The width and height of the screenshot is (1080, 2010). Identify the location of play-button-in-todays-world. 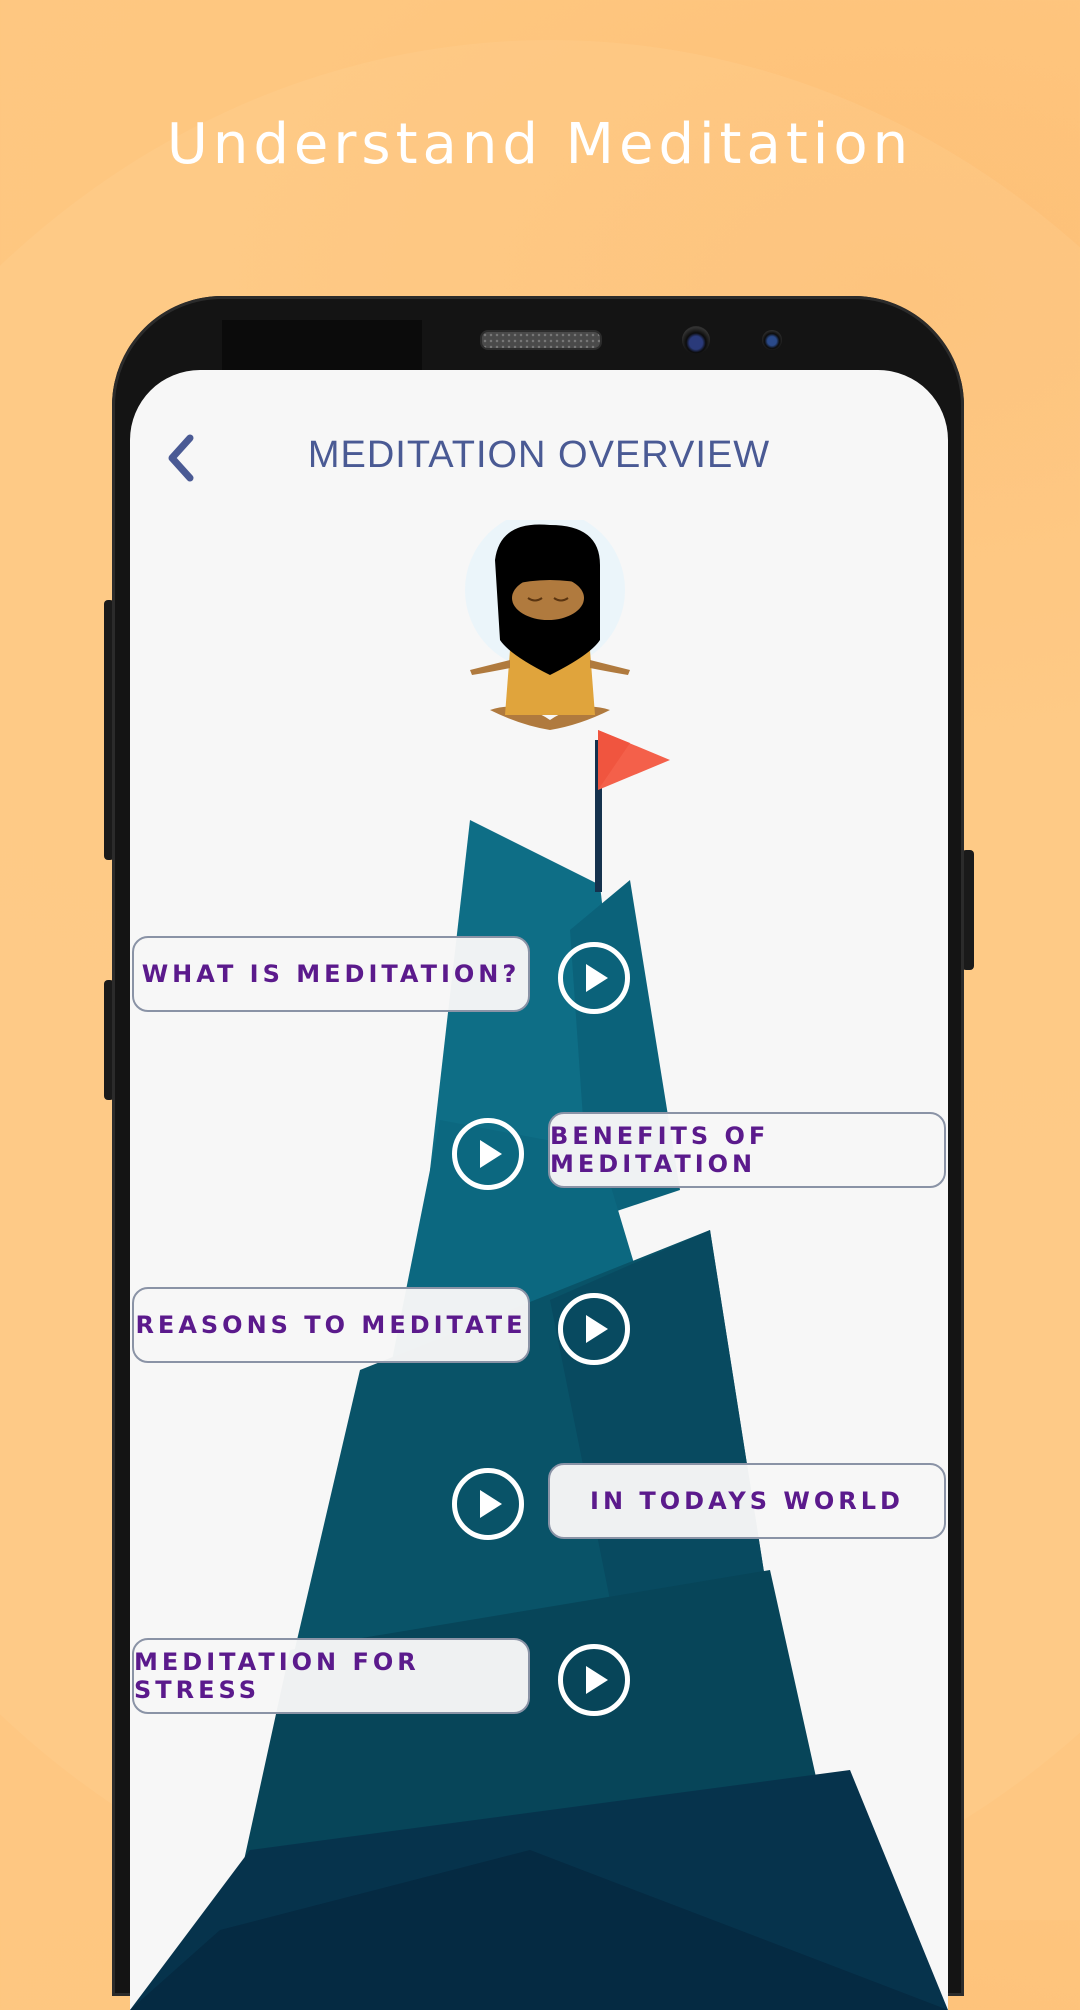
(488, 1504).